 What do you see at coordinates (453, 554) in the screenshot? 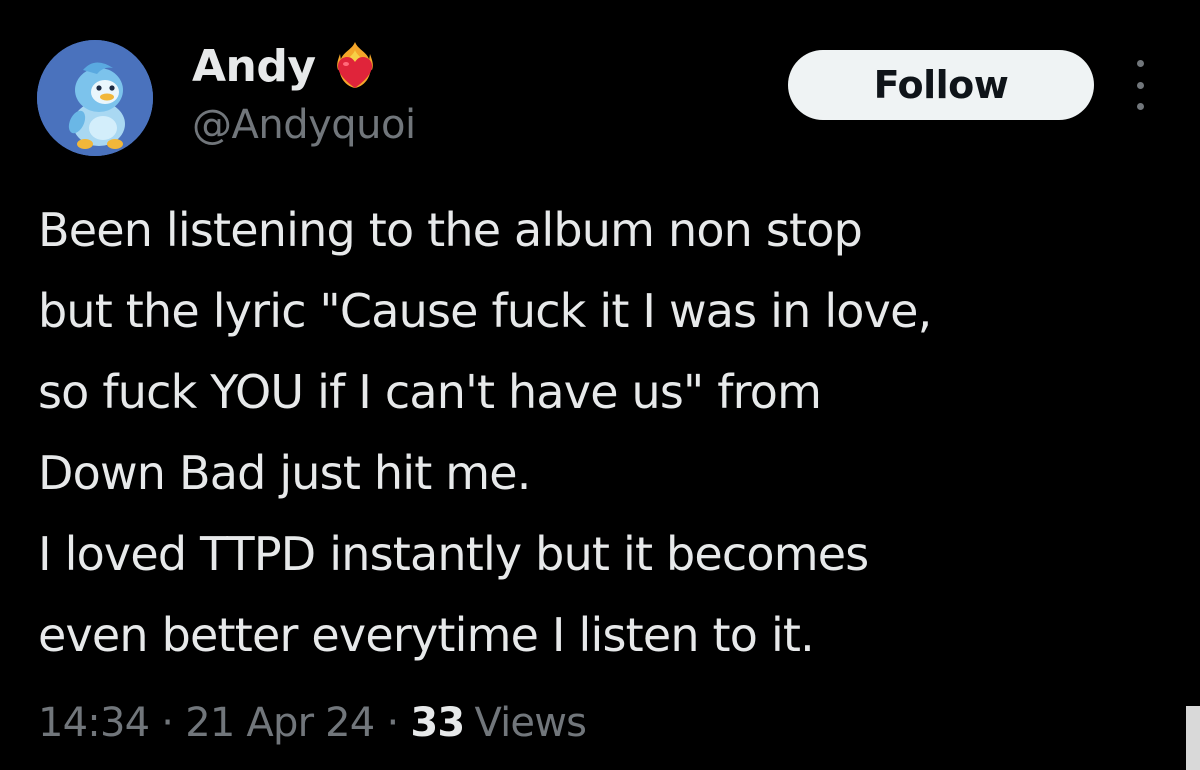
I see `tweet-text-line: I loved TTPD instantly but it becomes` at bounding box center [453, 554].